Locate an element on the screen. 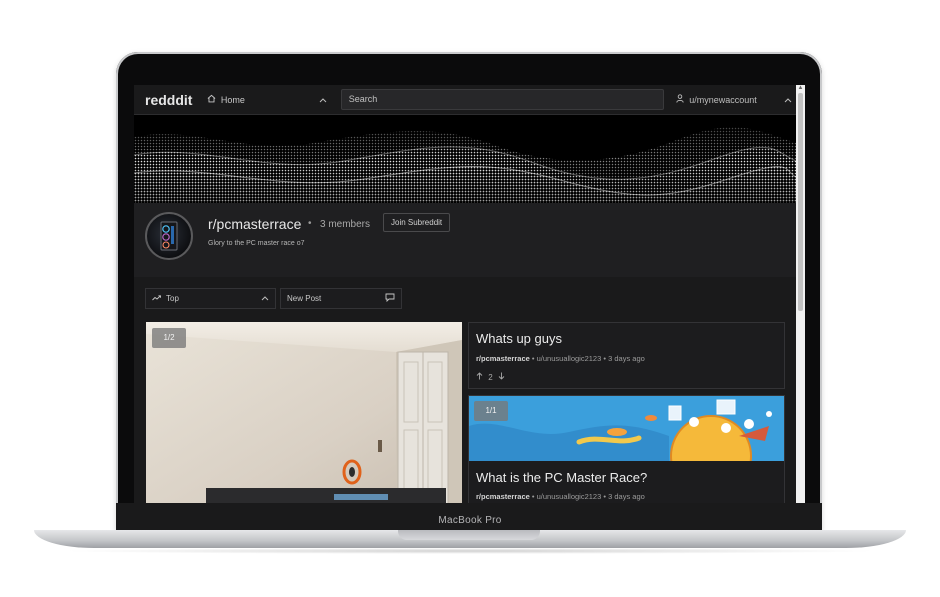 The width and height of the screenshot is (940, 597). subreddit-name: r/pcmasterrace is located at coordinates (255, 224).